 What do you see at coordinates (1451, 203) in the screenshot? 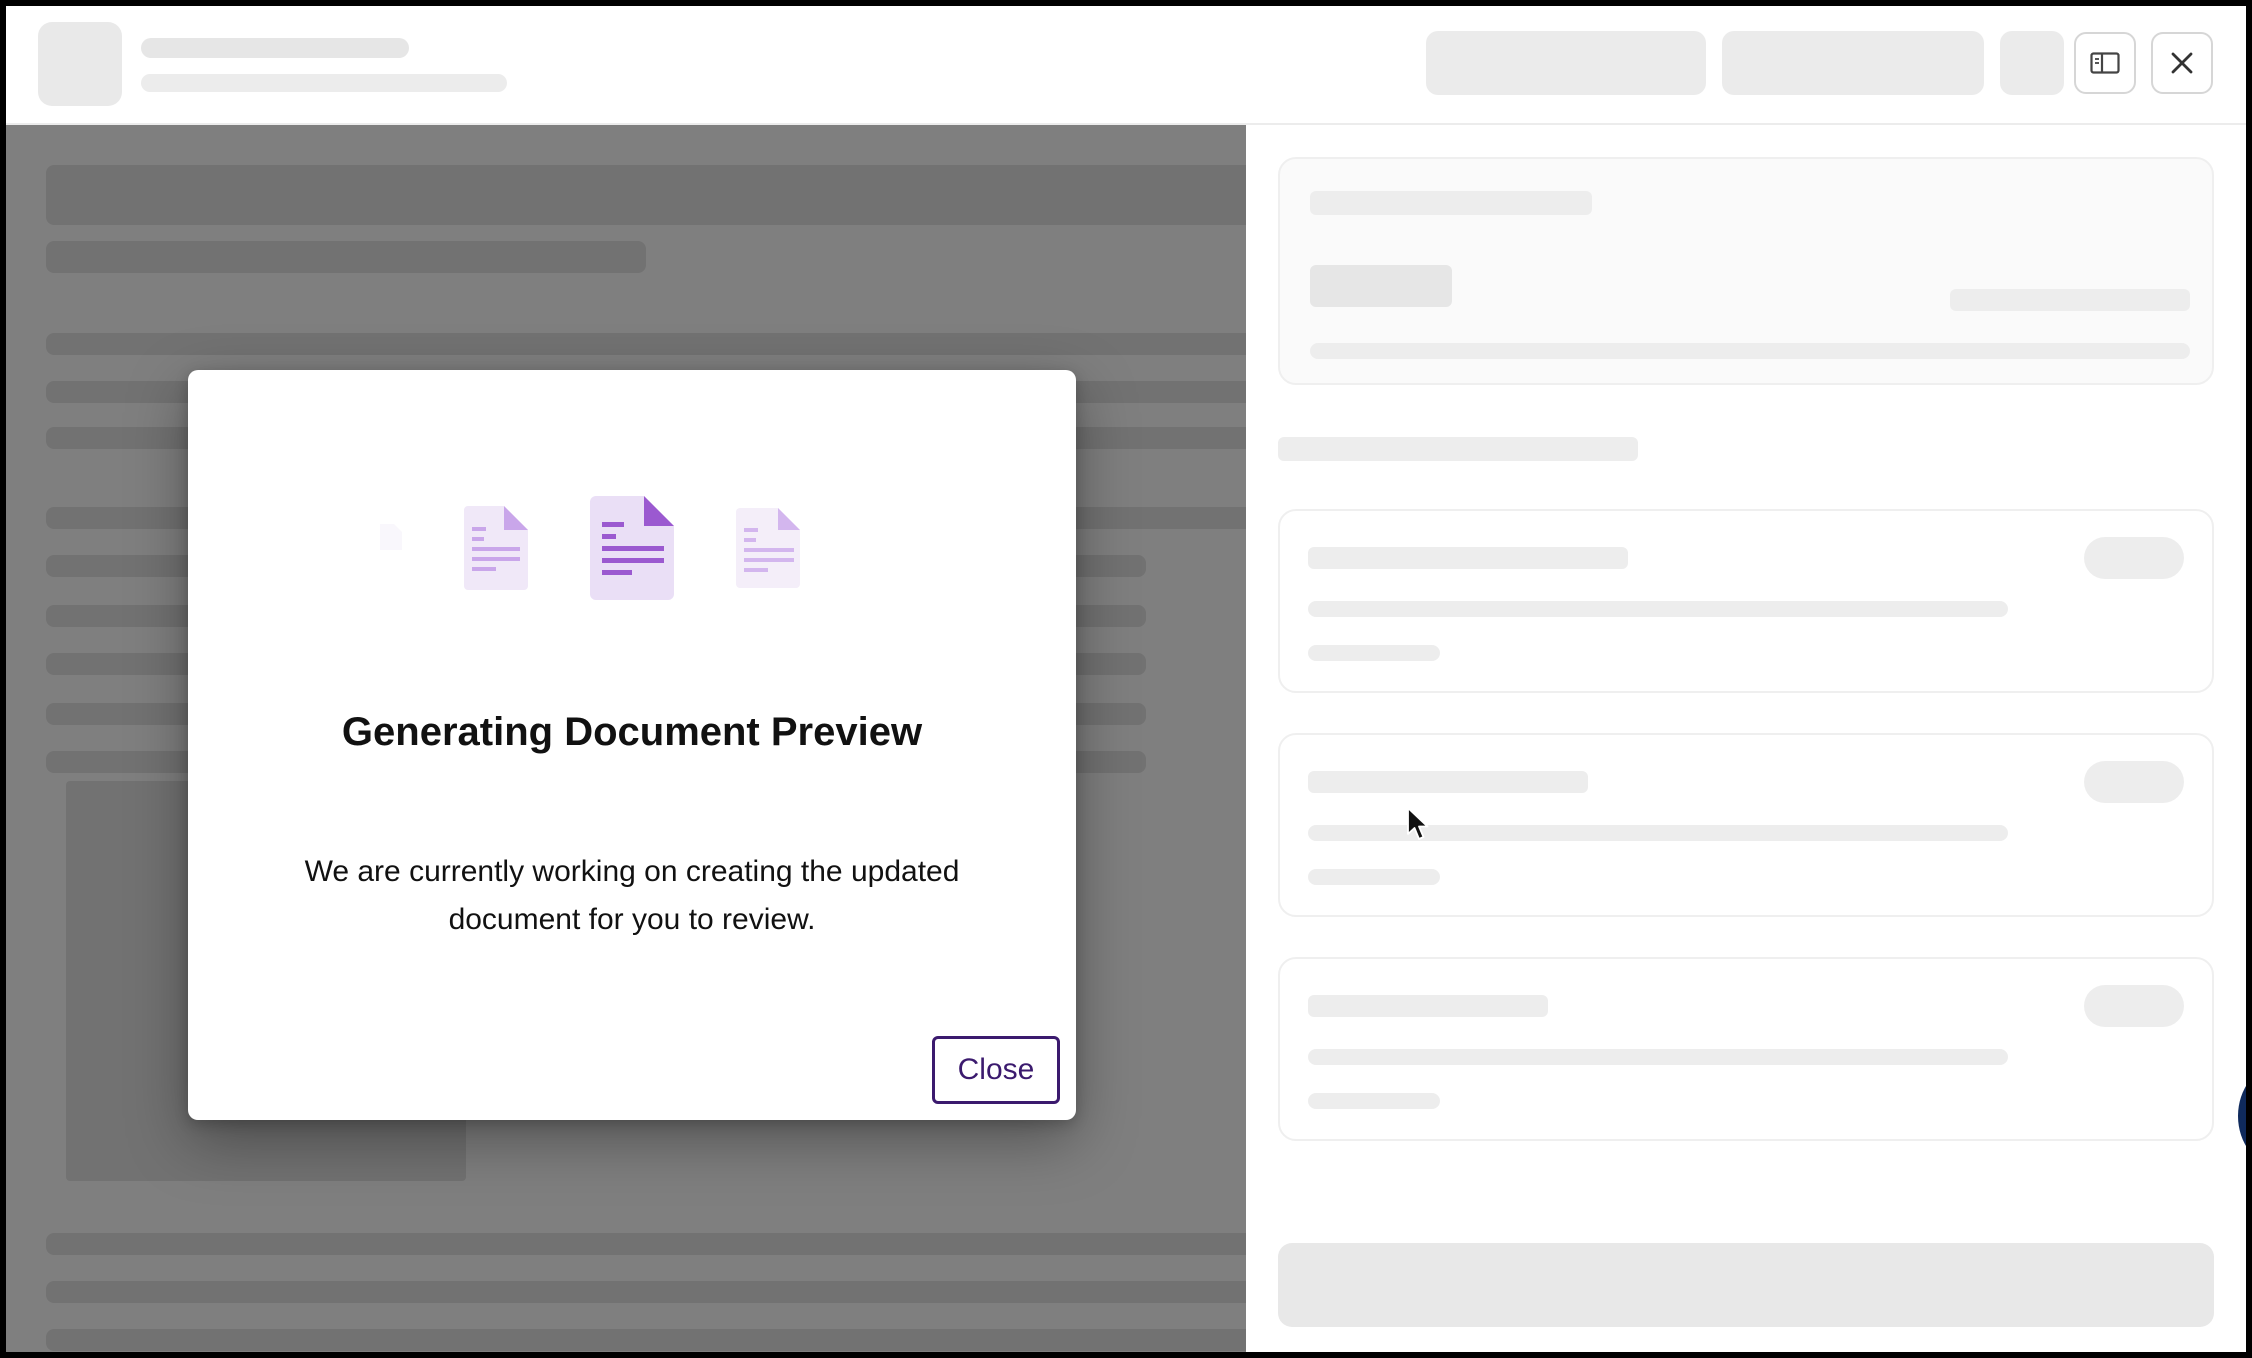
I see `summary-title-placeholder` at bounding box center [1451, 203].